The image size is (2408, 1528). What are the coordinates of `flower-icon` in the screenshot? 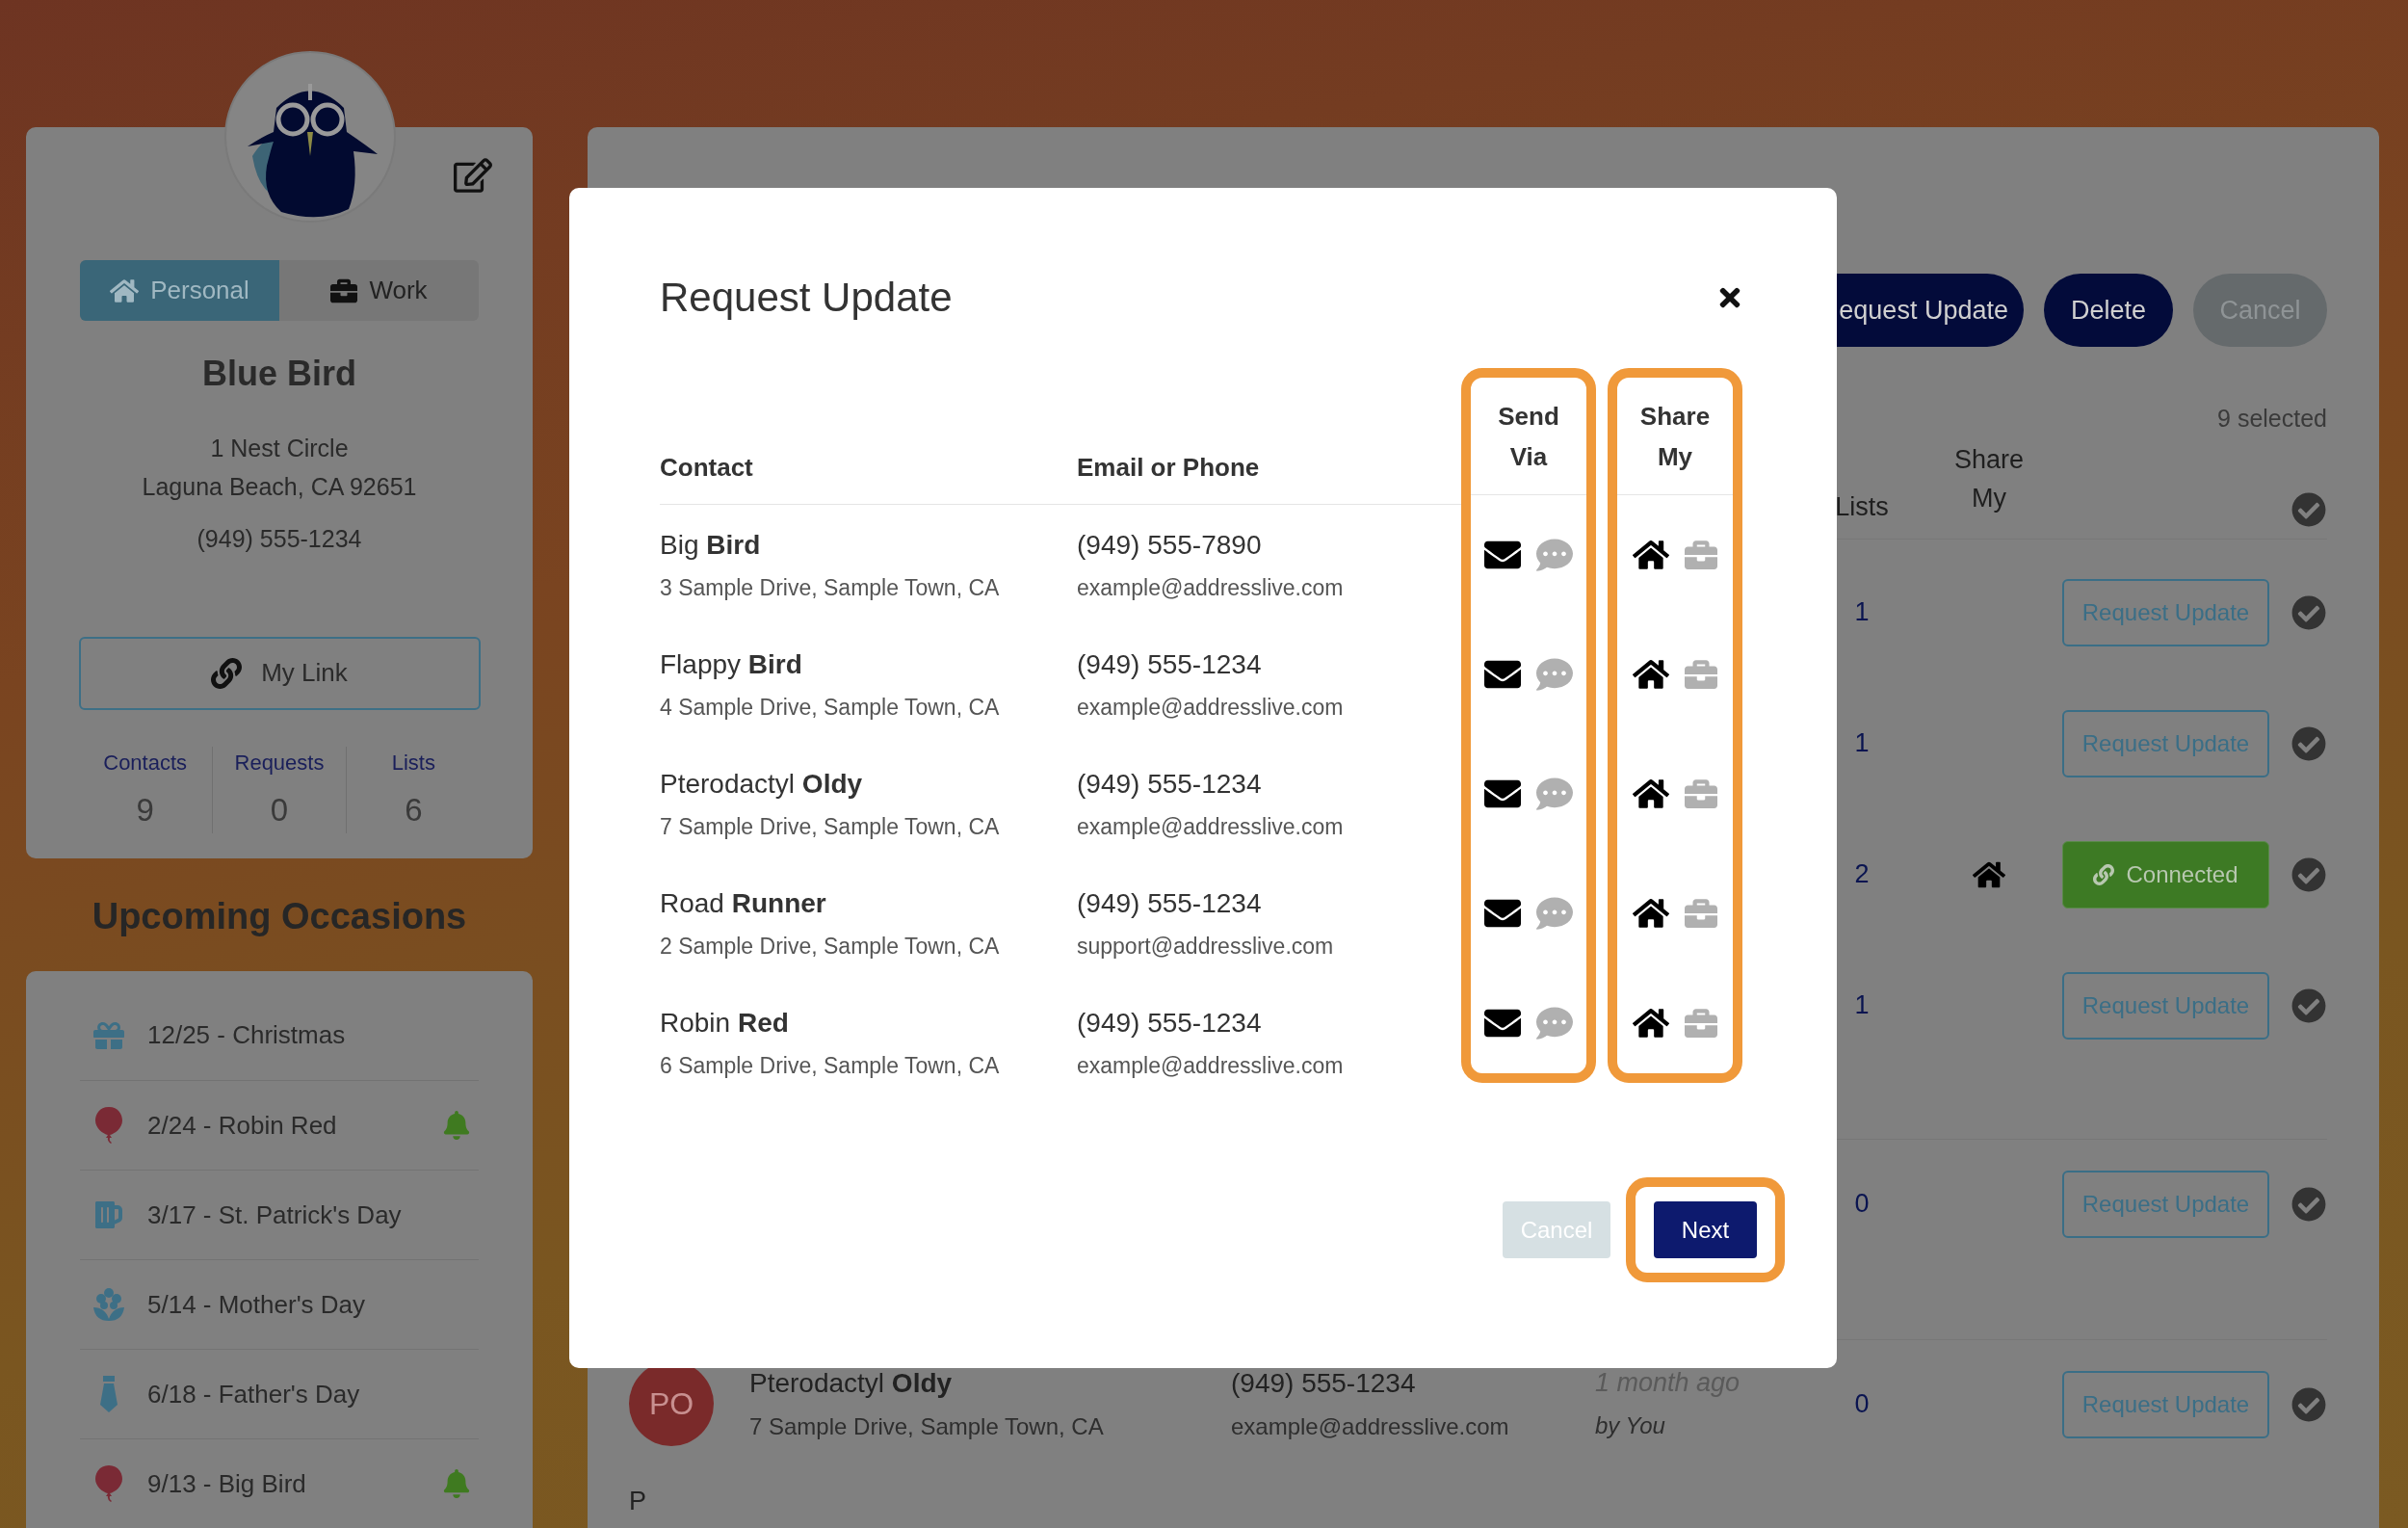 It's located at (108, 1304).